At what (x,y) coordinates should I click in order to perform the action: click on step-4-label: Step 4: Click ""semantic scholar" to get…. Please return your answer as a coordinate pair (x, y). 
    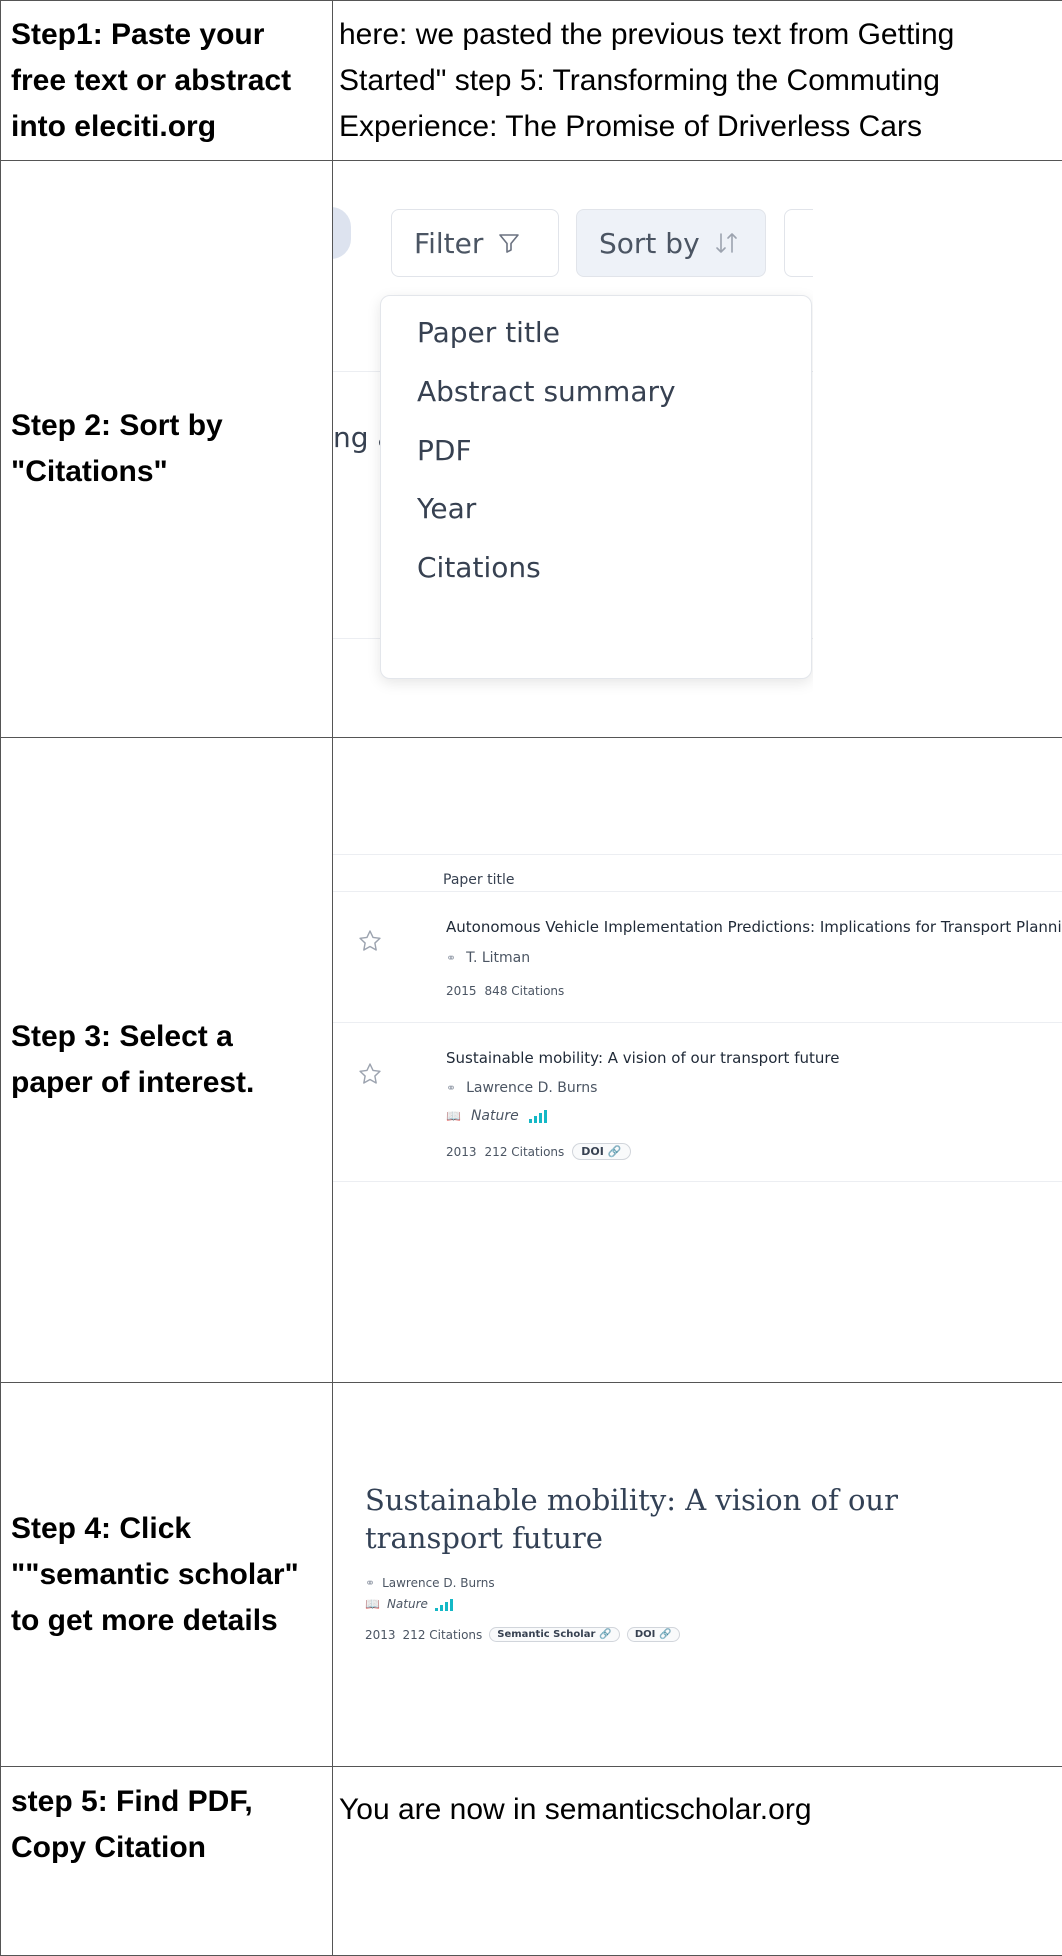
    Looking at the image, I should click on (167, 1575).